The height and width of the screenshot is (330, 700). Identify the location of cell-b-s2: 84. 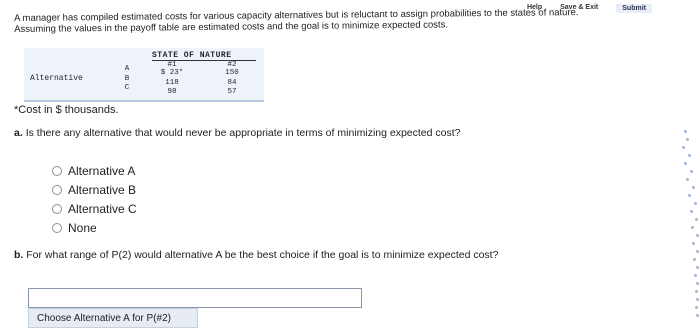
(232, 82).